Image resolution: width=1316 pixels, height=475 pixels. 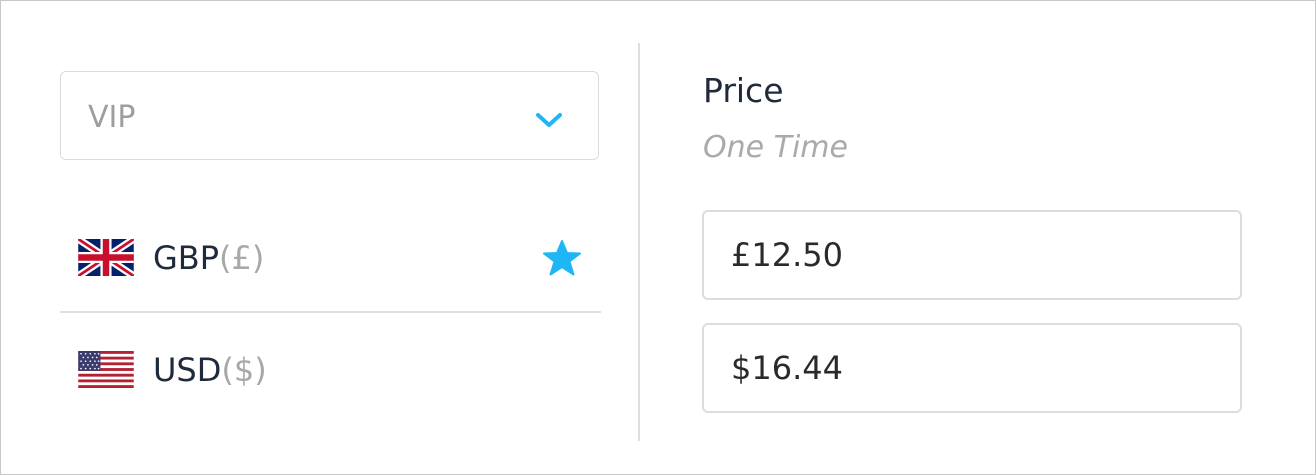 What do you see at coordinates (186, 258) in the screenshot?
I see `currency-code: GBP` at bounding box center [186, 258].